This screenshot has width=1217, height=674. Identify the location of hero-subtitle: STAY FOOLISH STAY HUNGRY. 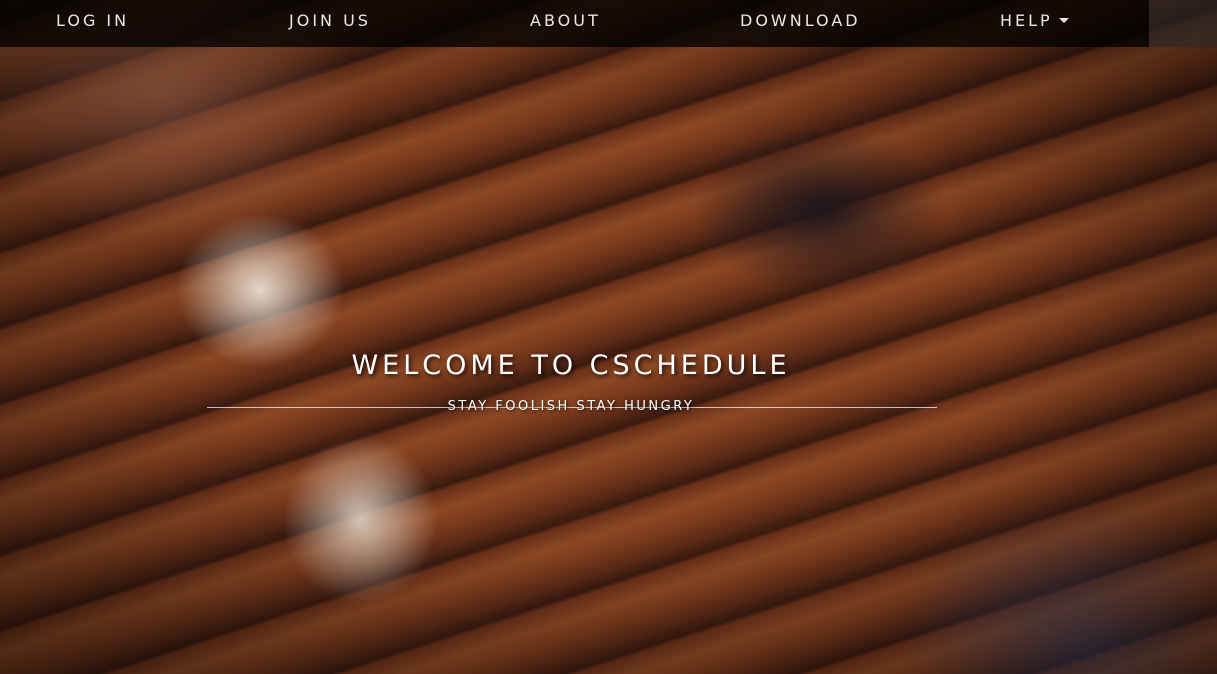
(571, 406).